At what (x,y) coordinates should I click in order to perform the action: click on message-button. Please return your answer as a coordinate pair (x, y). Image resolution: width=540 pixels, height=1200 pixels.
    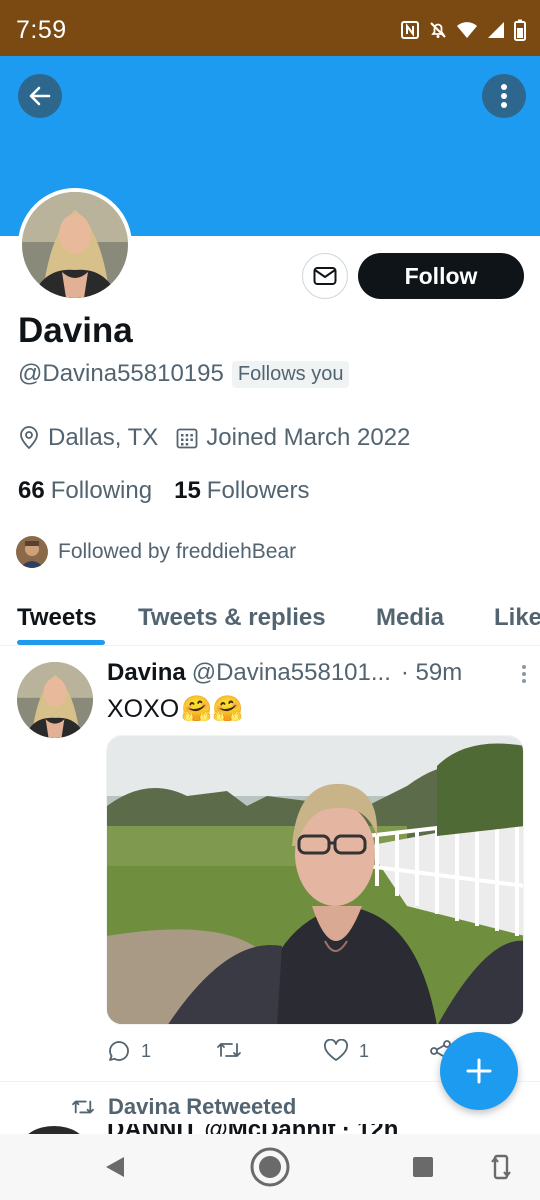
    Looking at the image, I should click on (325, 276).